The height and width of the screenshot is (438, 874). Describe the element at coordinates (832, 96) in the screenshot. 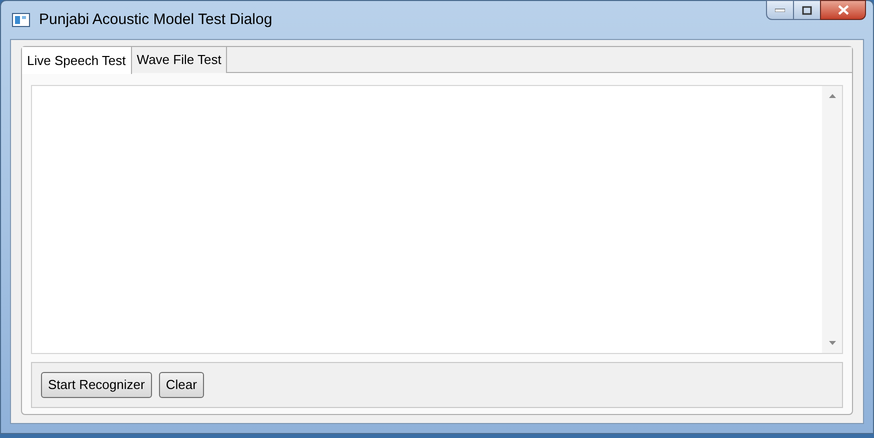

I see `scroll-up-icon` at that location.